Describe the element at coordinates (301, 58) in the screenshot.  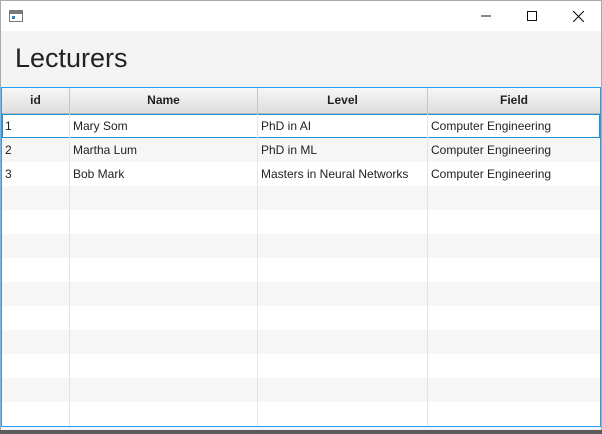
I see `header-area: Lecturers` at that location.